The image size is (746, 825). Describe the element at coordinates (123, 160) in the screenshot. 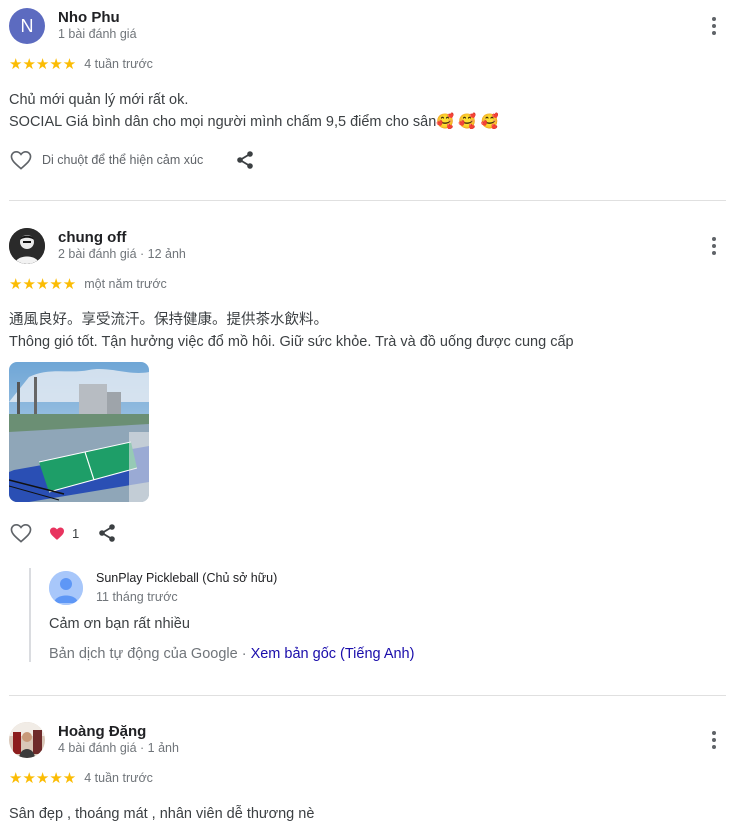

I see `reaction-hint: Di chuột để thể hiện cảm xúc` at that location.